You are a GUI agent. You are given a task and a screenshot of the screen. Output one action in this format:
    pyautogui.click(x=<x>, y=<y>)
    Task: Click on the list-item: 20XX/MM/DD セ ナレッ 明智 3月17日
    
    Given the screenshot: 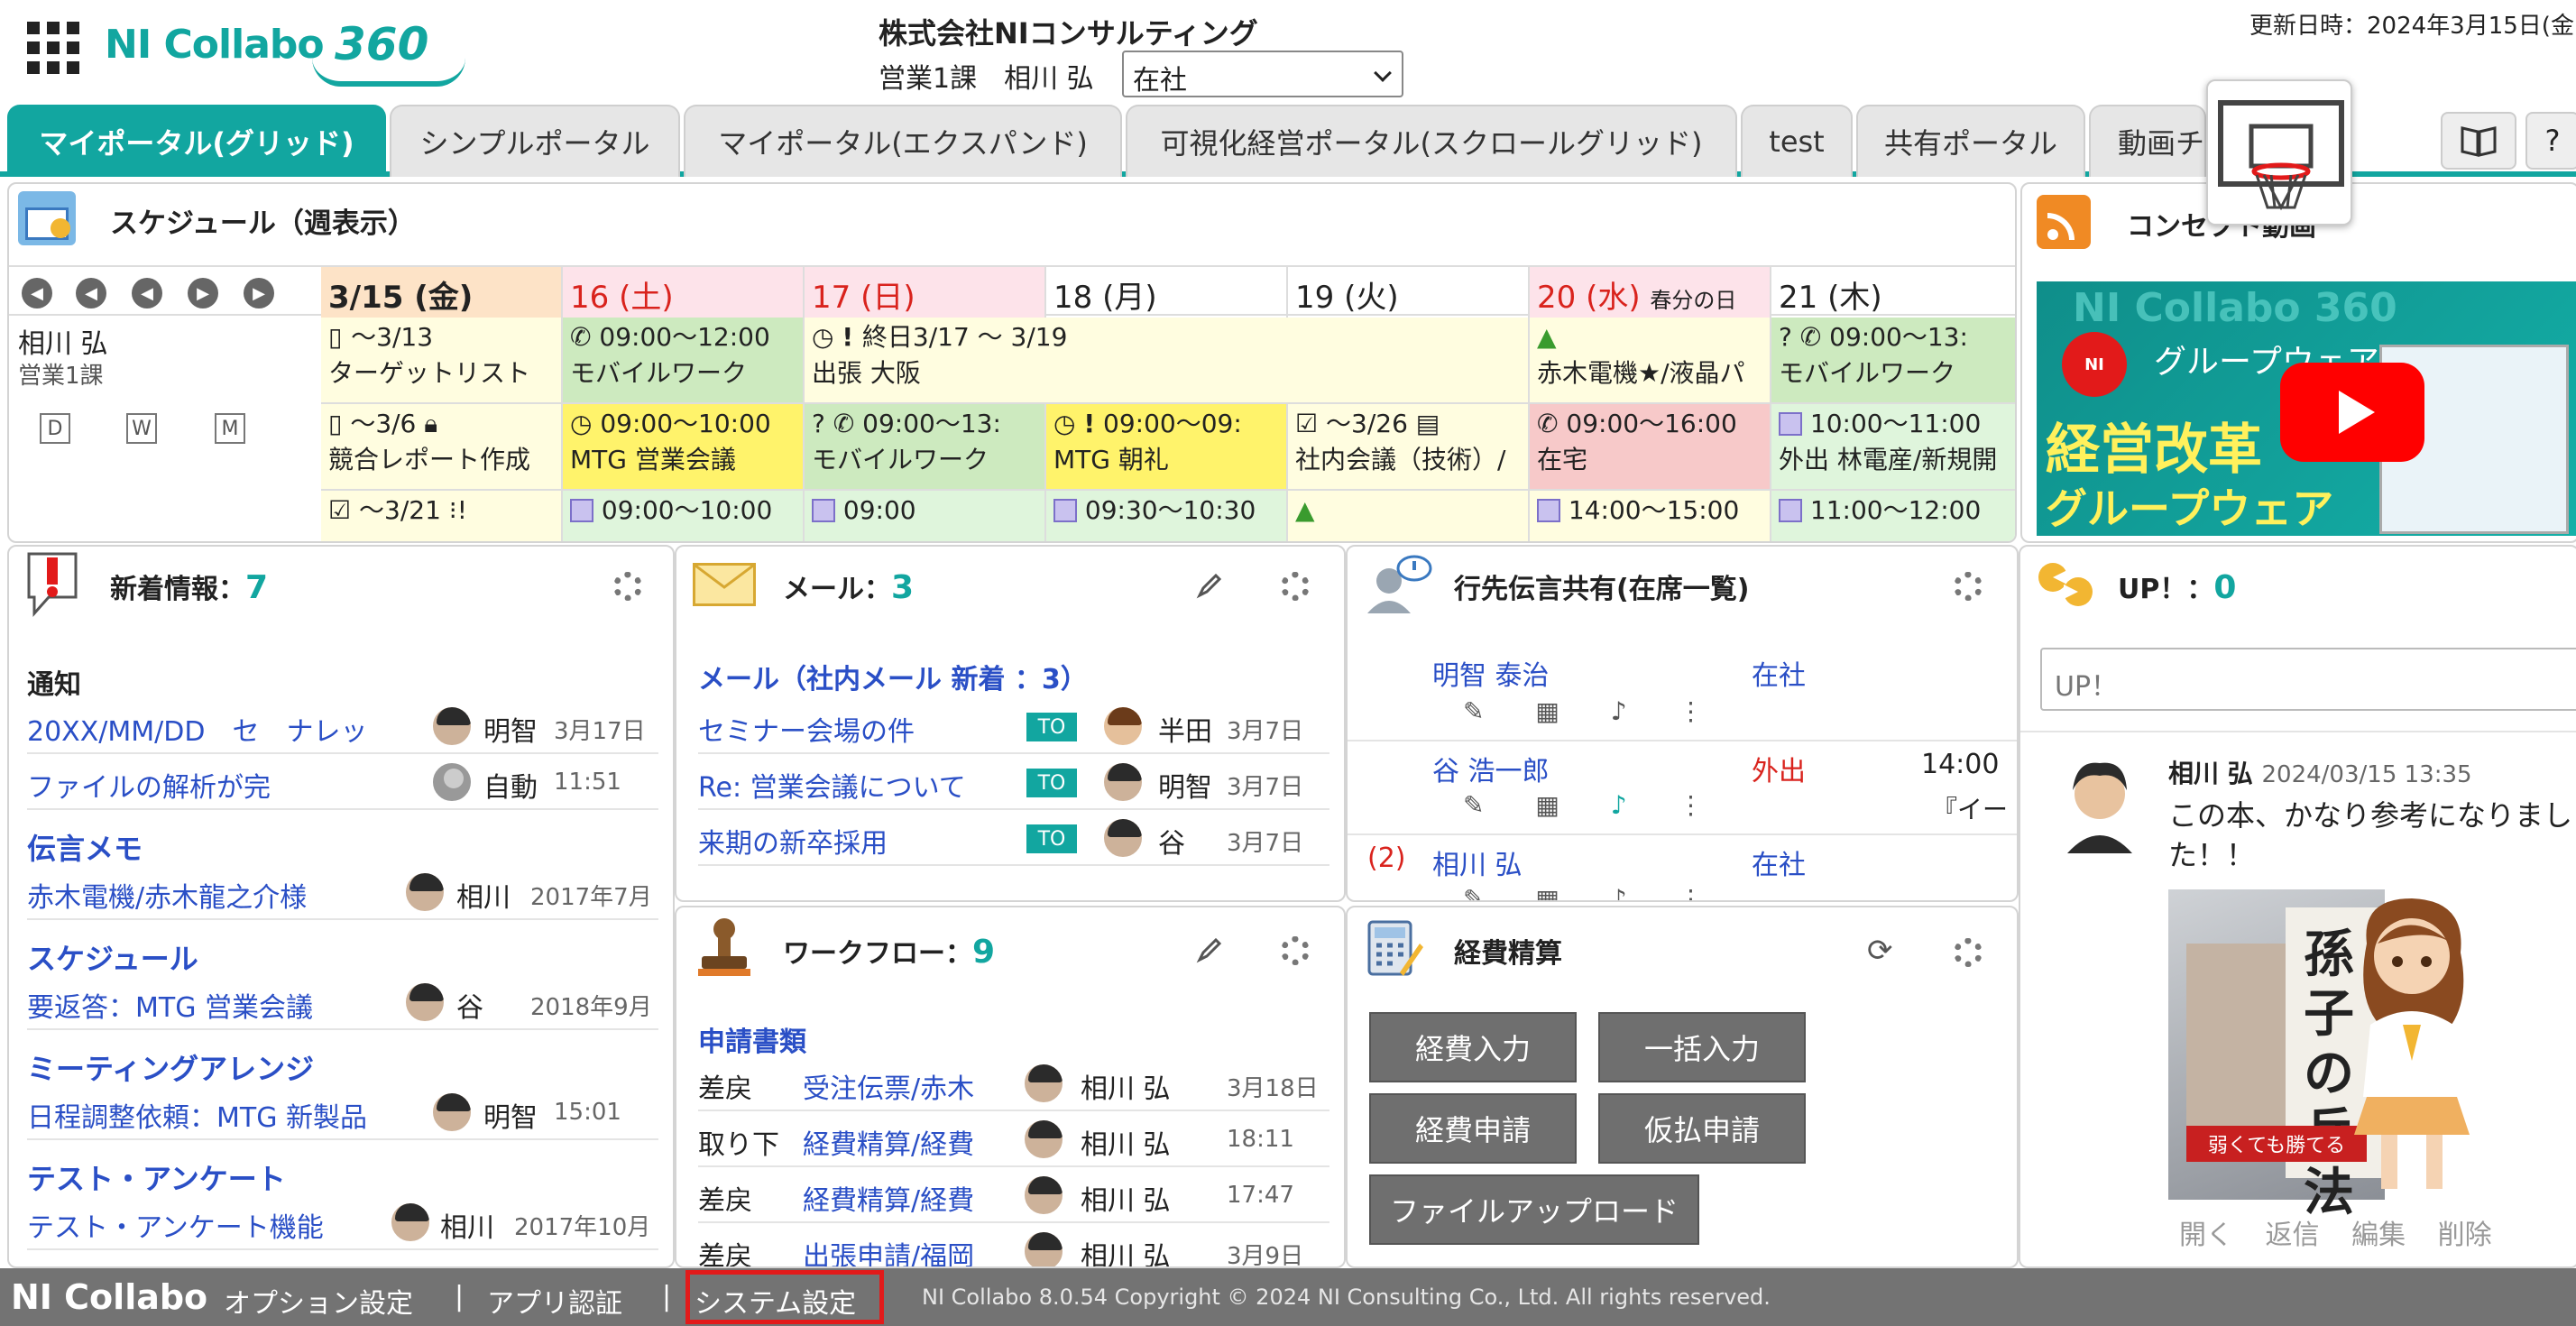 What is the action you would take?
    pyautogui.click(x=343, y=727)
    